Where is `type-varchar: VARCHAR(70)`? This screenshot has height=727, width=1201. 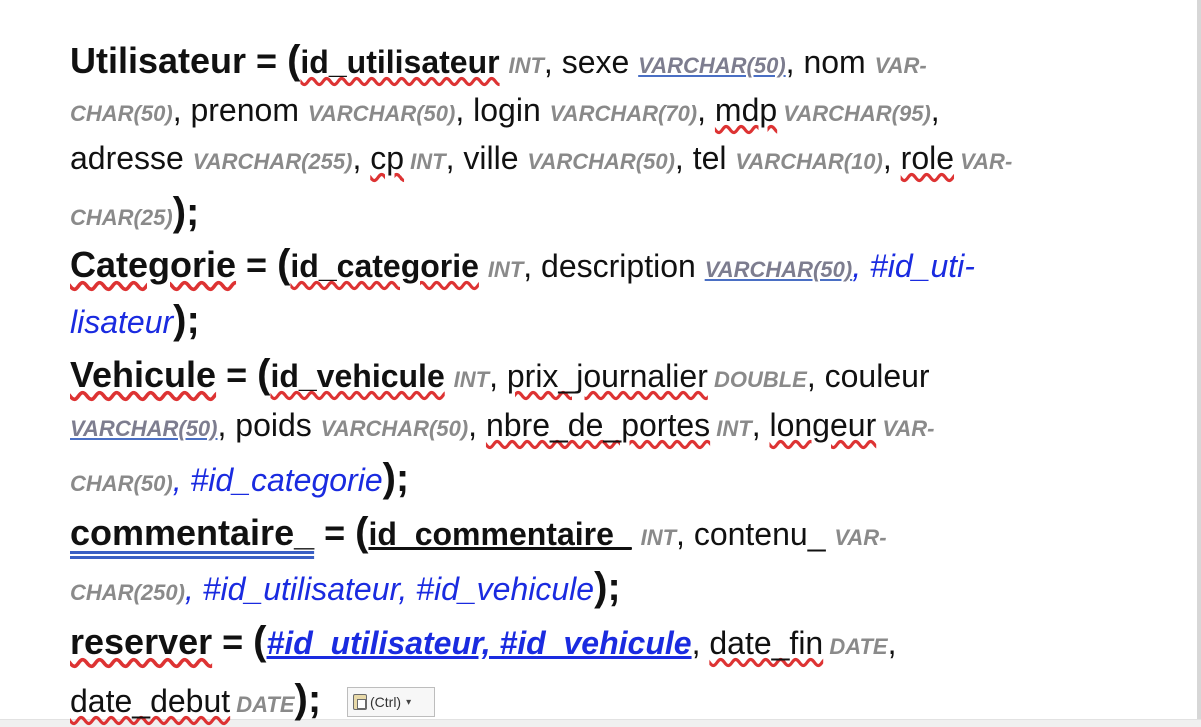
type-varchar: VARCHAR(70) is located at coordinates (623, 113).